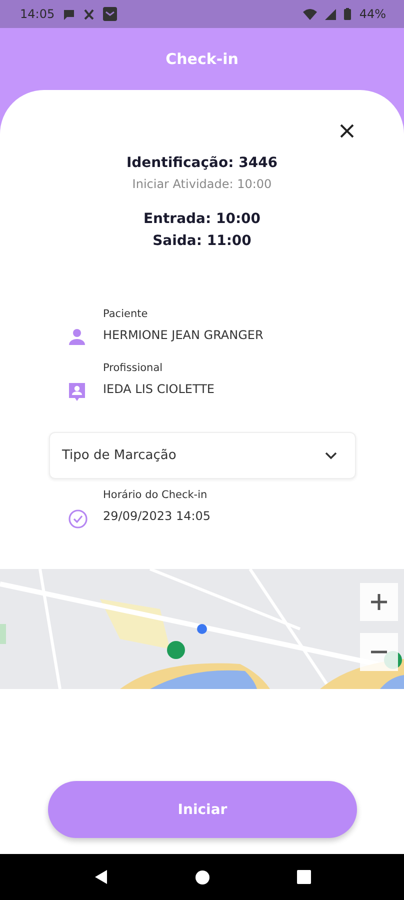 The width and height of the screenshot is (404, 900). I want to click on entry-time: Entrada: 10:00, so click(202, 219).